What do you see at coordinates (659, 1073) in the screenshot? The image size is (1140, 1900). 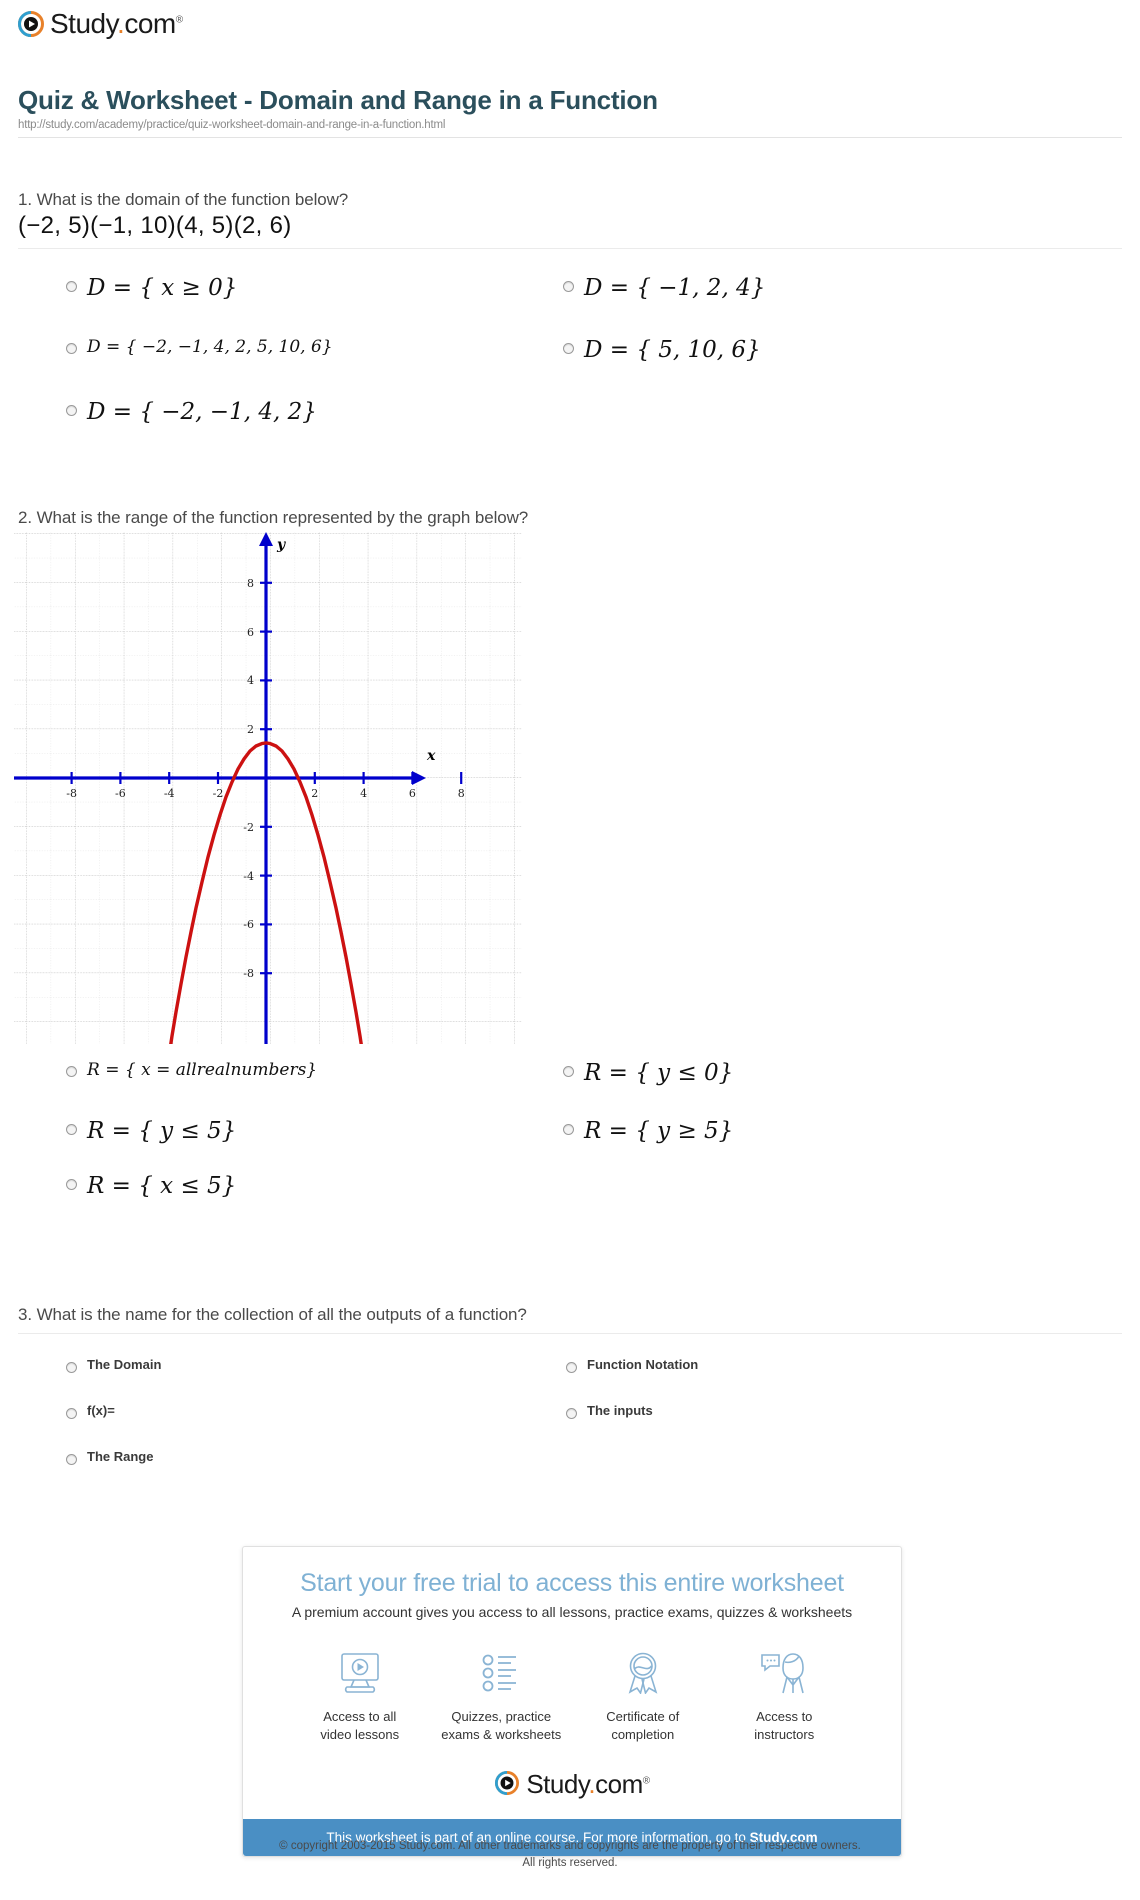 I see `option-label: R = { y ≤ 0}` at bounding box center [659, 1073].